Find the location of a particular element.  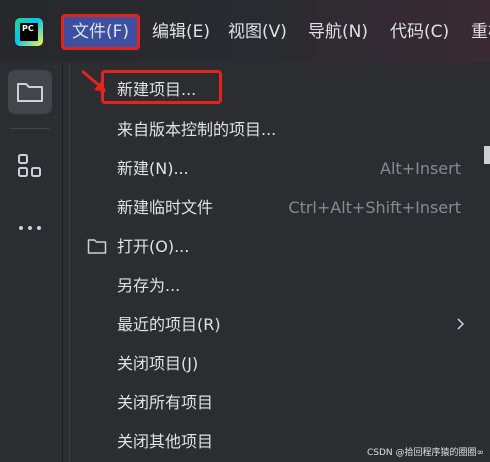

scrollbar is located at coordinates (487, 155).